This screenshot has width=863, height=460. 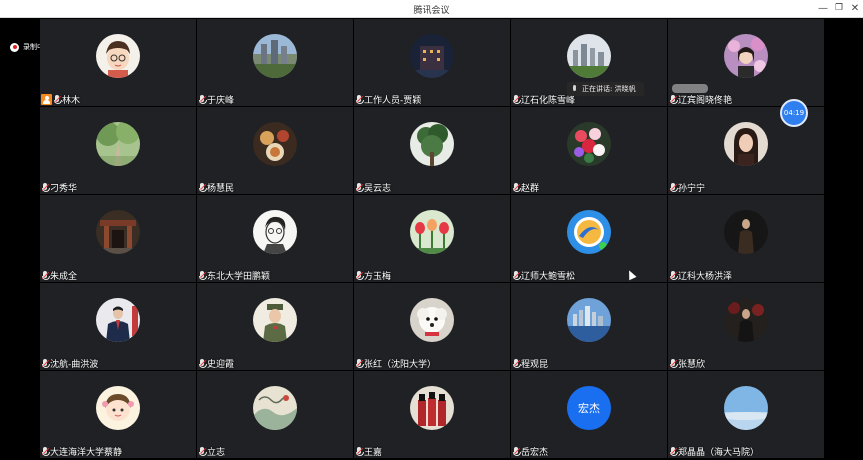 I want to click on participant-tile: 立志, so click(x=275, y=414).